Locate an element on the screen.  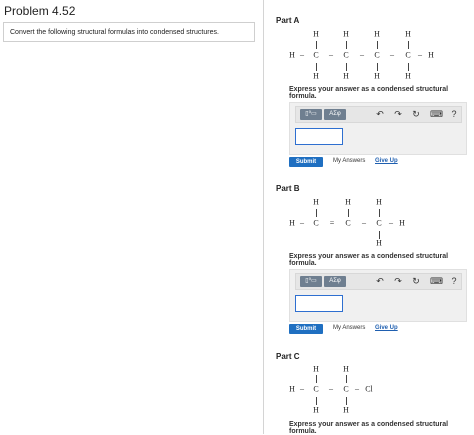
bond-double: = is located at coordinates (332, 223).